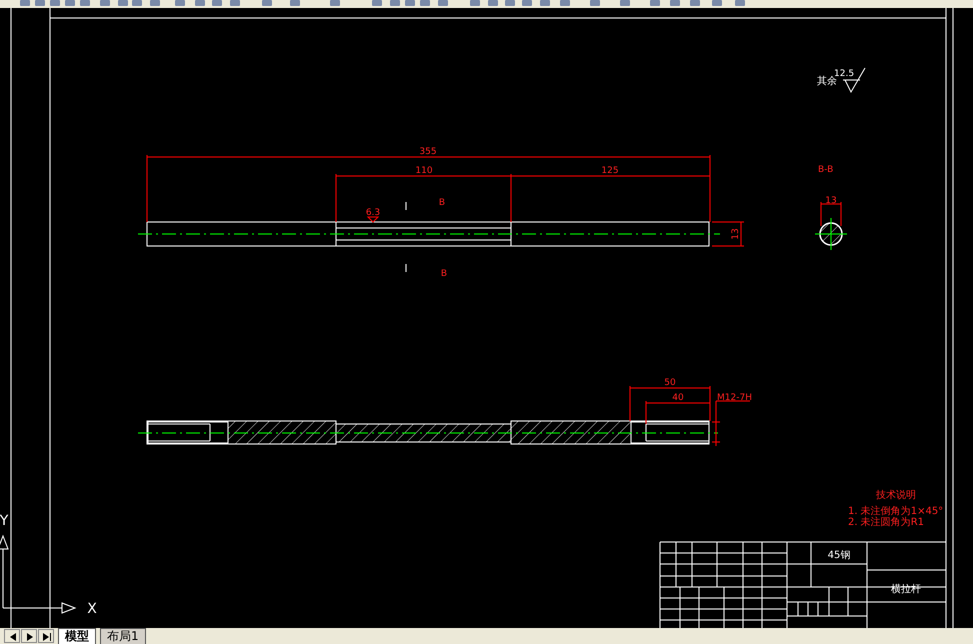 This screenshot has height=644, width=973. I want to click on dimension-text: 50, so click(670, 383).